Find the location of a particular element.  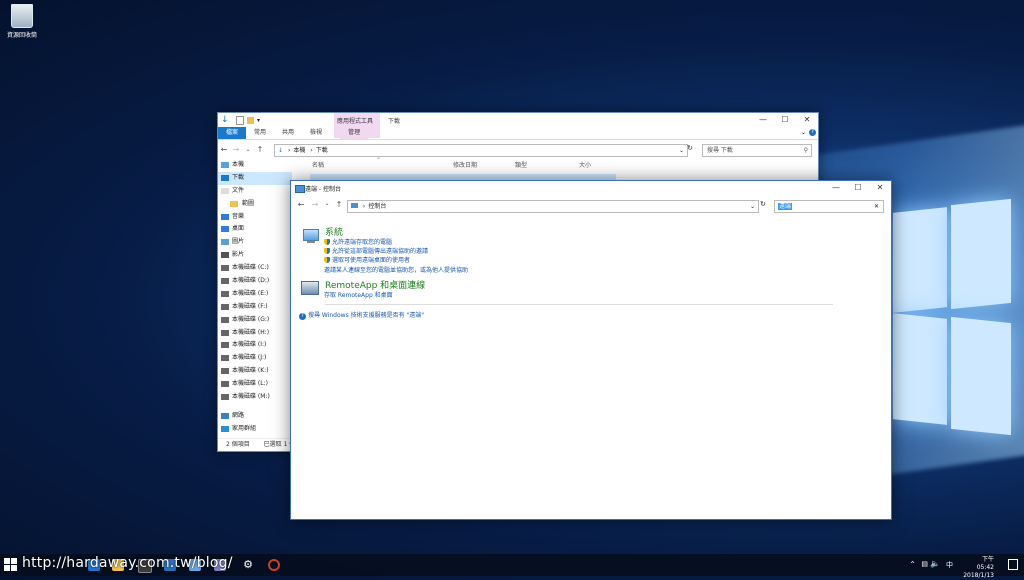

tab-share: 共用 is located at coordinates (288, 133).